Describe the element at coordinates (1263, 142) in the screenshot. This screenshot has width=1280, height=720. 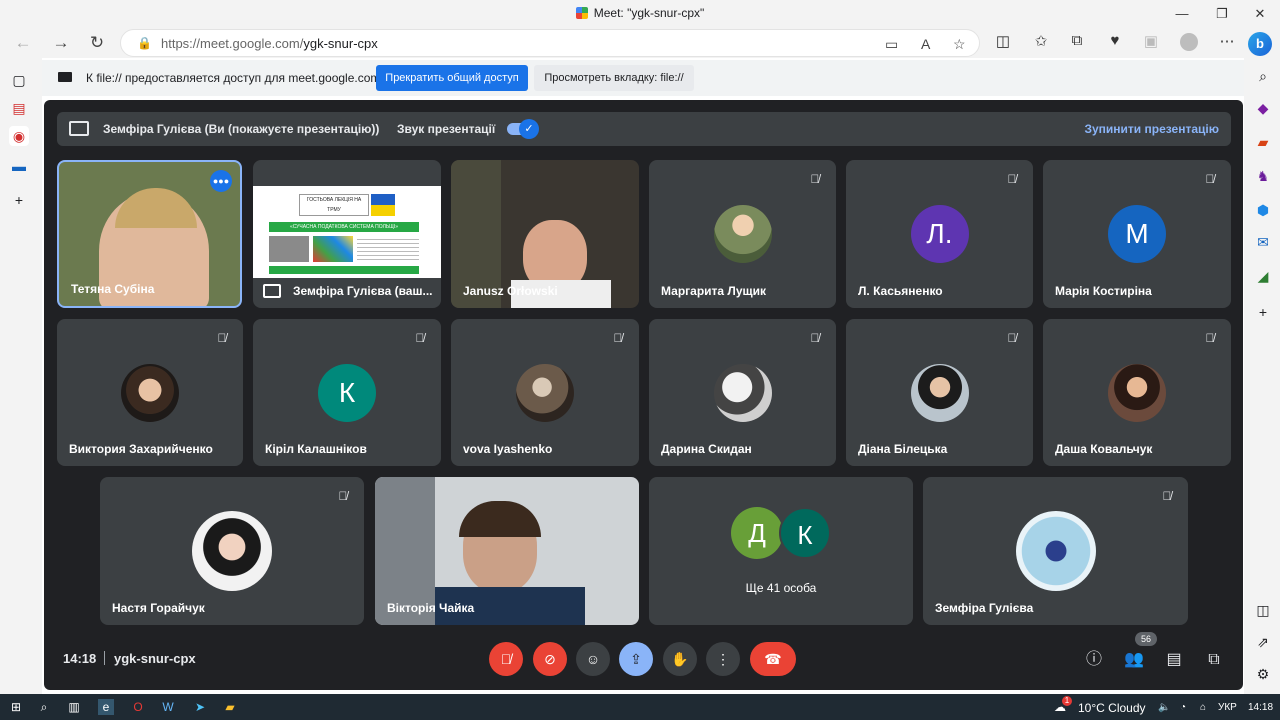
I see `tools-icon: ▰` at that location.